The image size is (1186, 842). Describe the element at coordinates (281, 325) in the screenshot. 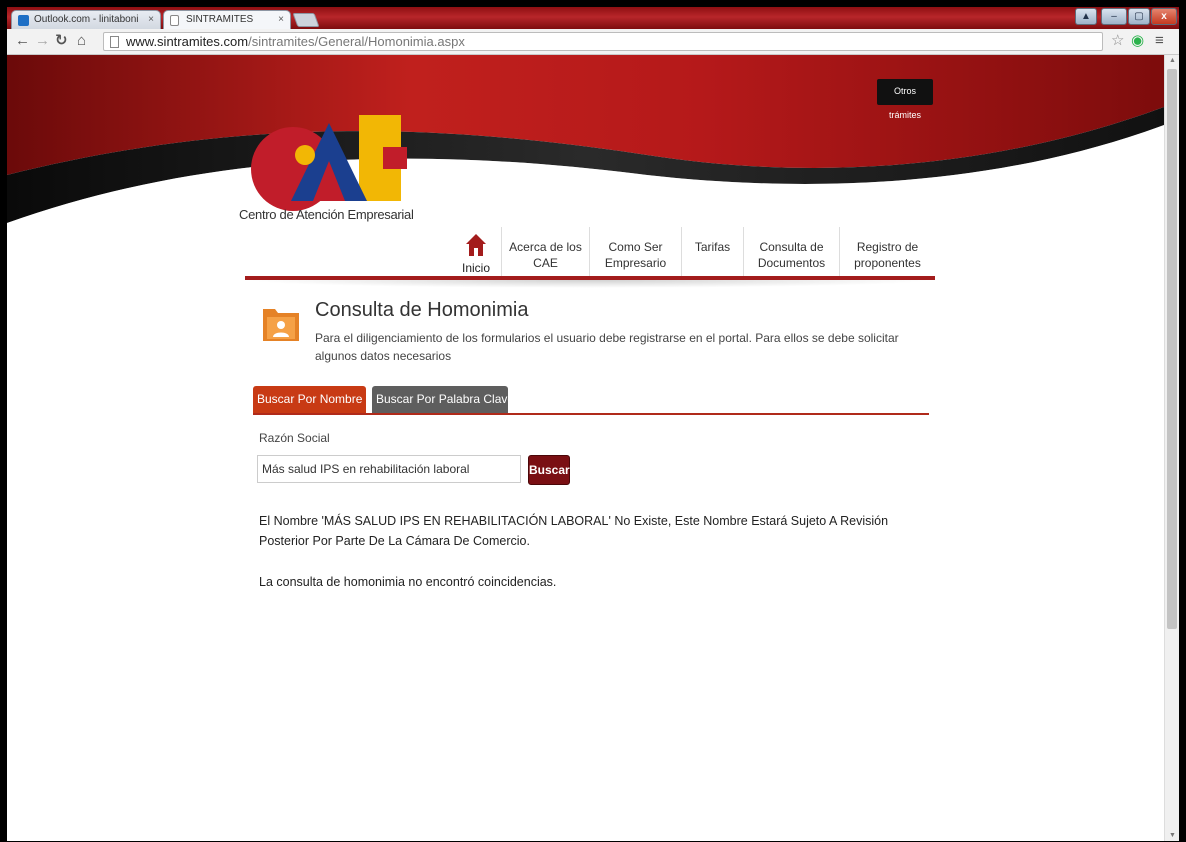

I see `folder-user-icon` at that location.